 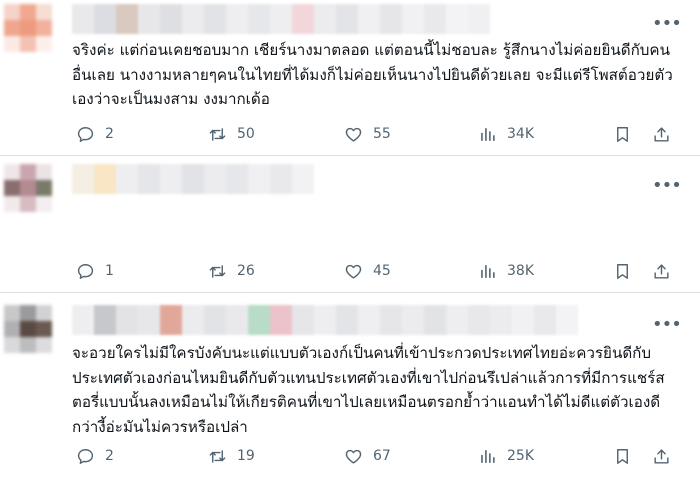 What do you see at coordinates (367, 271) in the screenshot?
I see `like-button: 45` at bounding box center [367, 271].